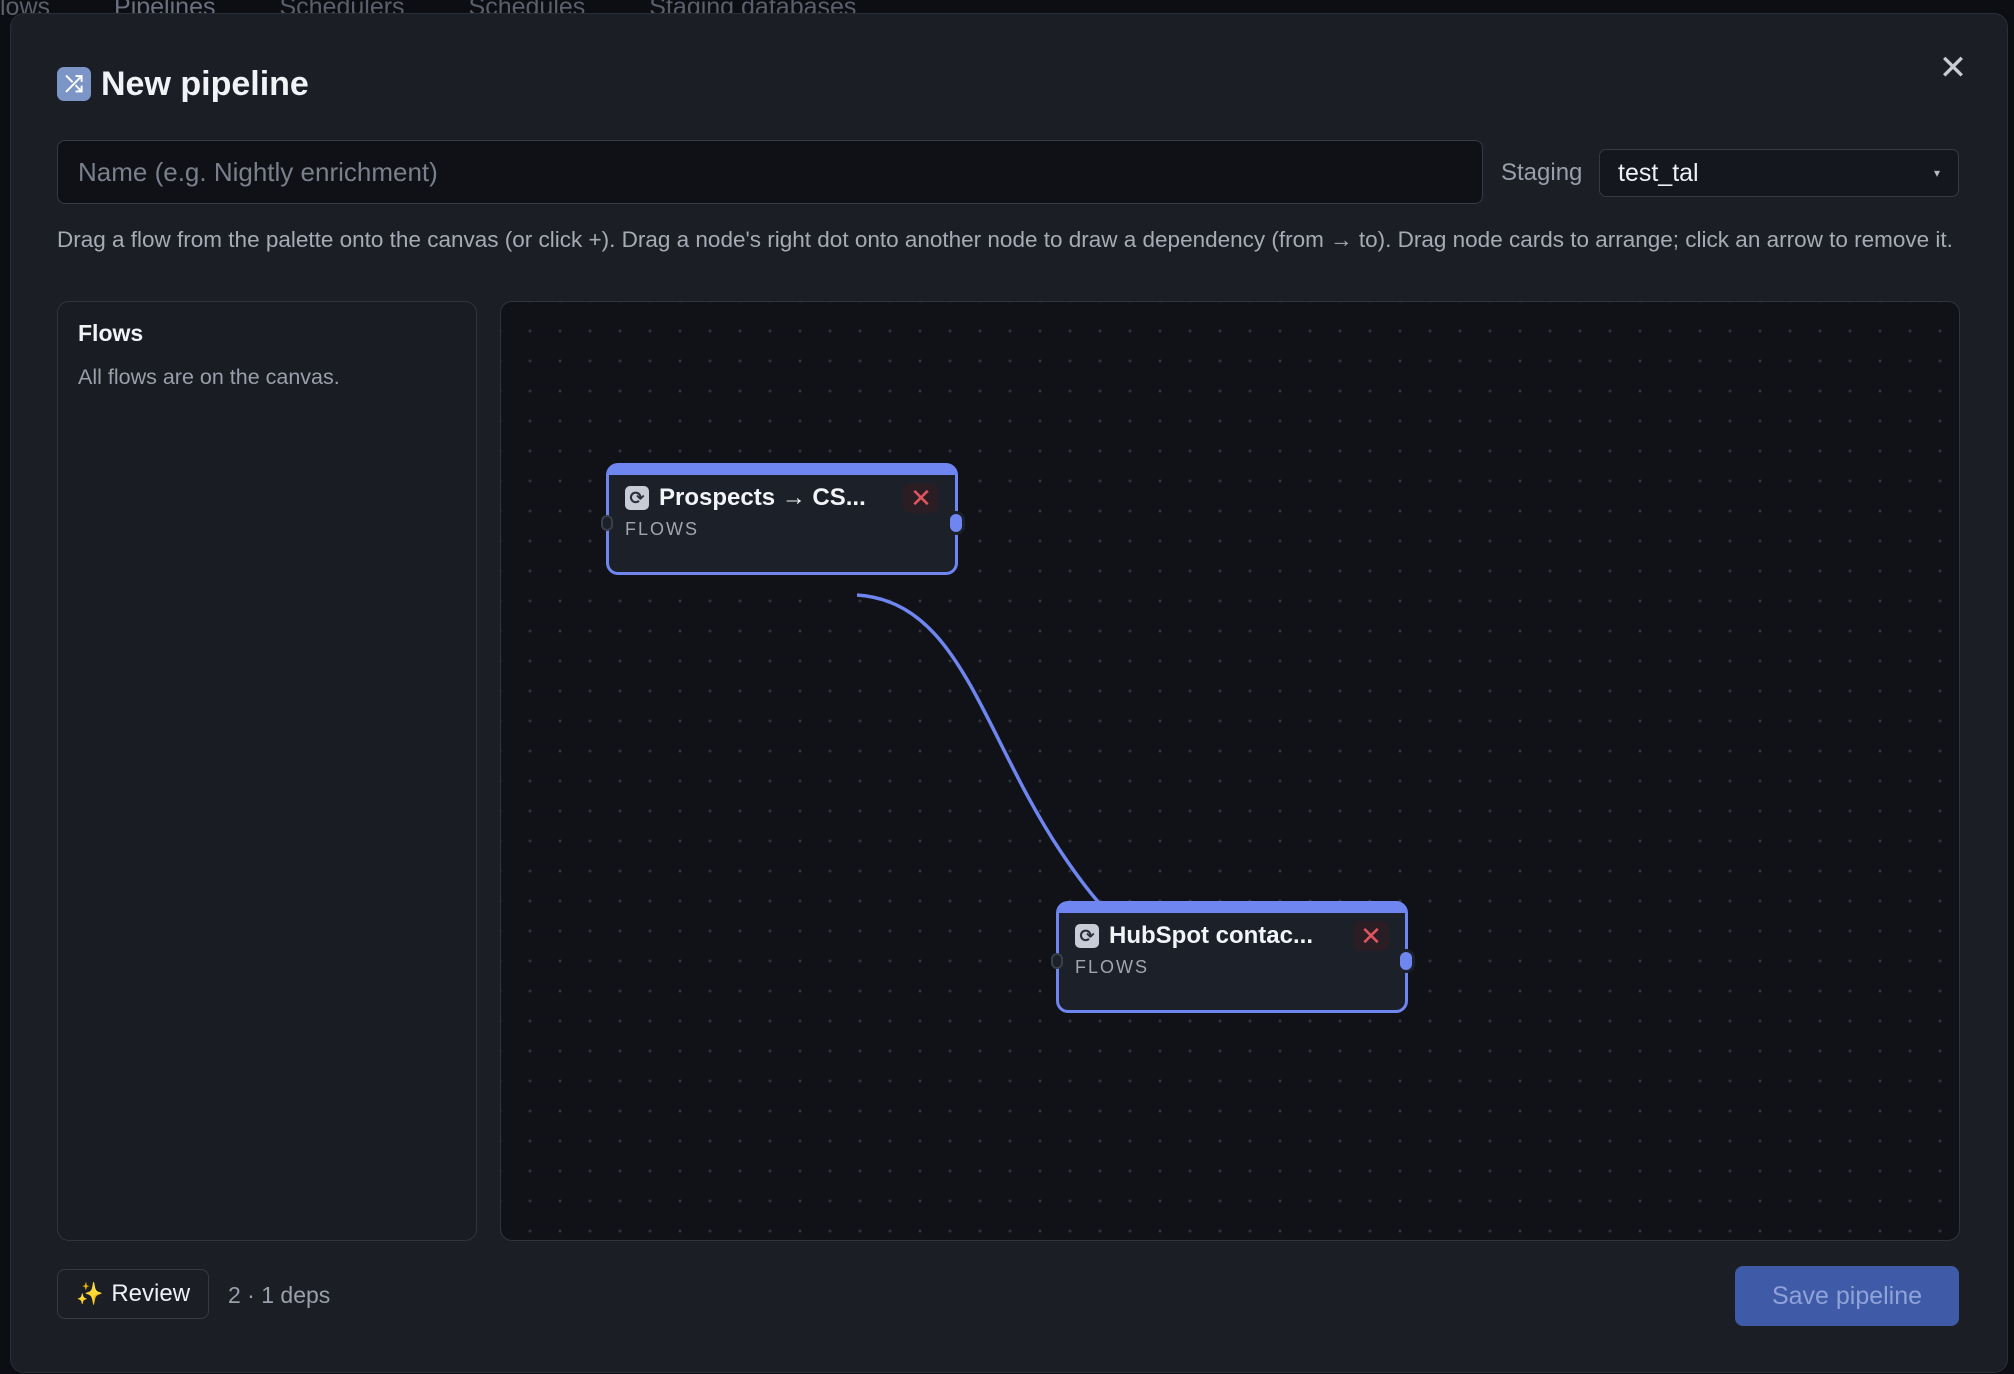 The height and width of the screenshot is (1374, 2014). What do you see at coordinates (783, 519) in the screenshot?
I see `flow-node: ⟳ Prospects → CS... ✕ FLOWS` at bounding box center [783, 519].